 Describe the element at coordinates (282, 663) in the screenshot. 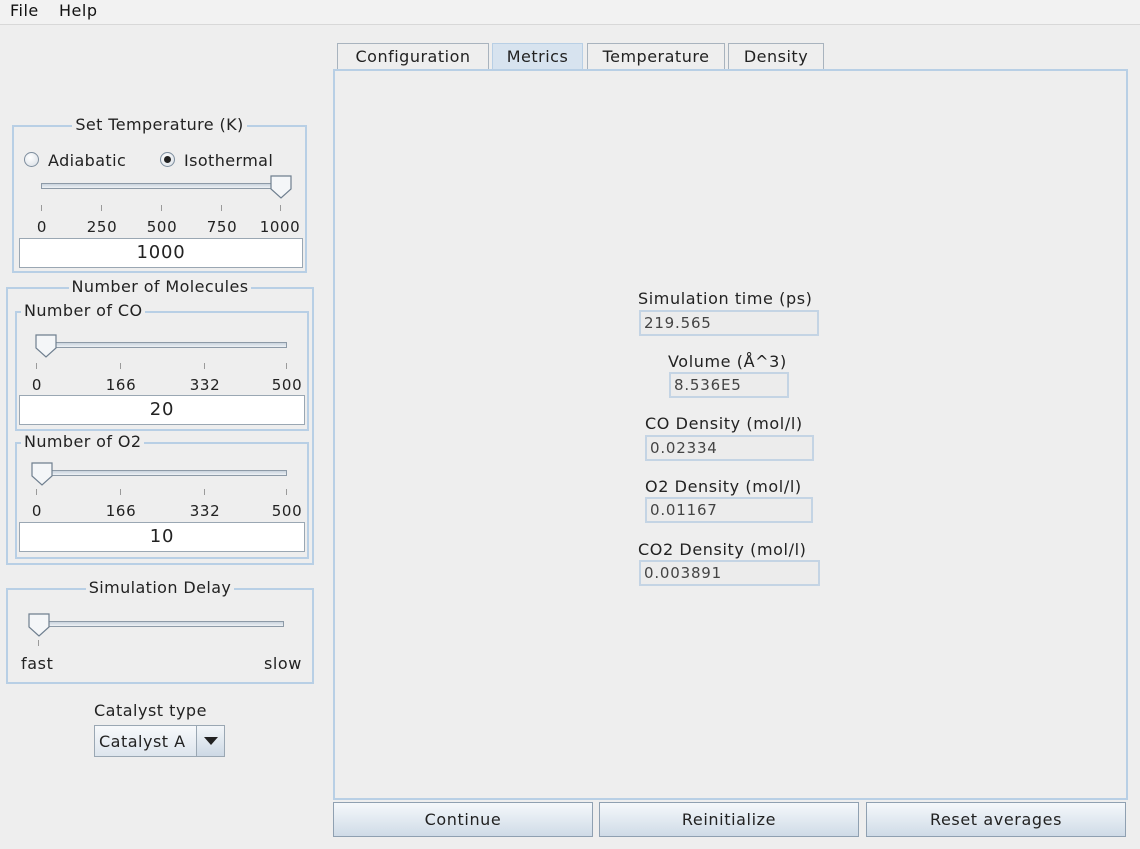

I see `delay-slow-label: slow` at that location.